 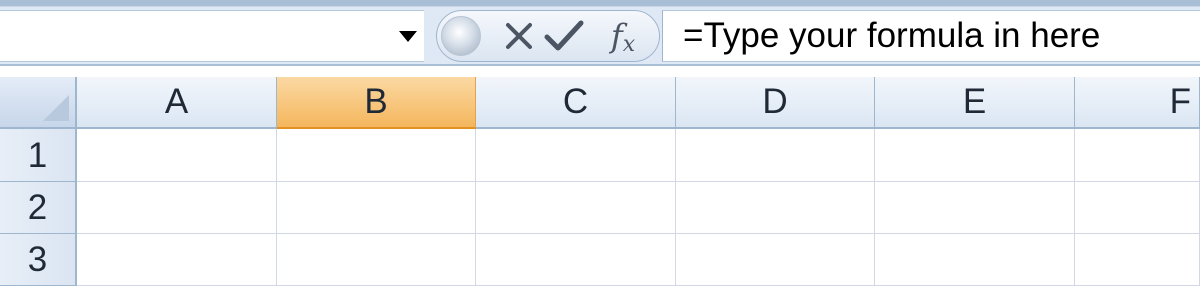 What do you see at coordinates (576, 260) in the screenshot?
I see `cell-c3` at bounding box center [576, 260].